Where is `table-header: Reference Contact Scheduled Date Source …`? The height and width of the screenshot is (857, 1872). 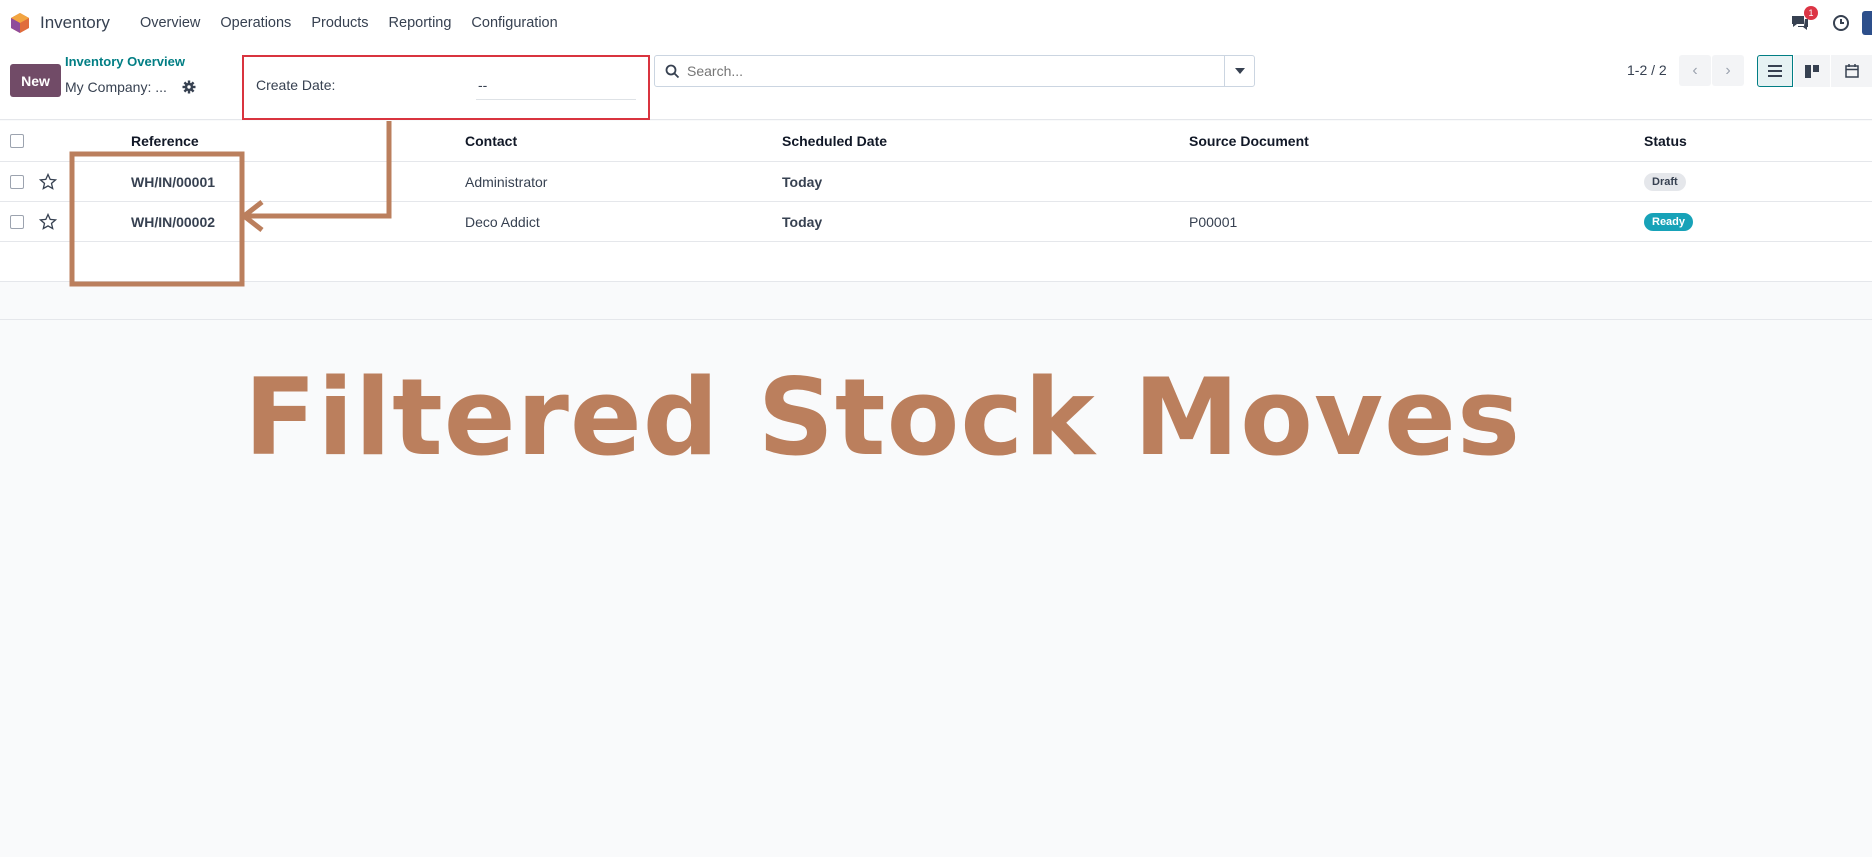 table-header: Reference Contact Scheduled Date Source … is located at coordinates (936, 141).